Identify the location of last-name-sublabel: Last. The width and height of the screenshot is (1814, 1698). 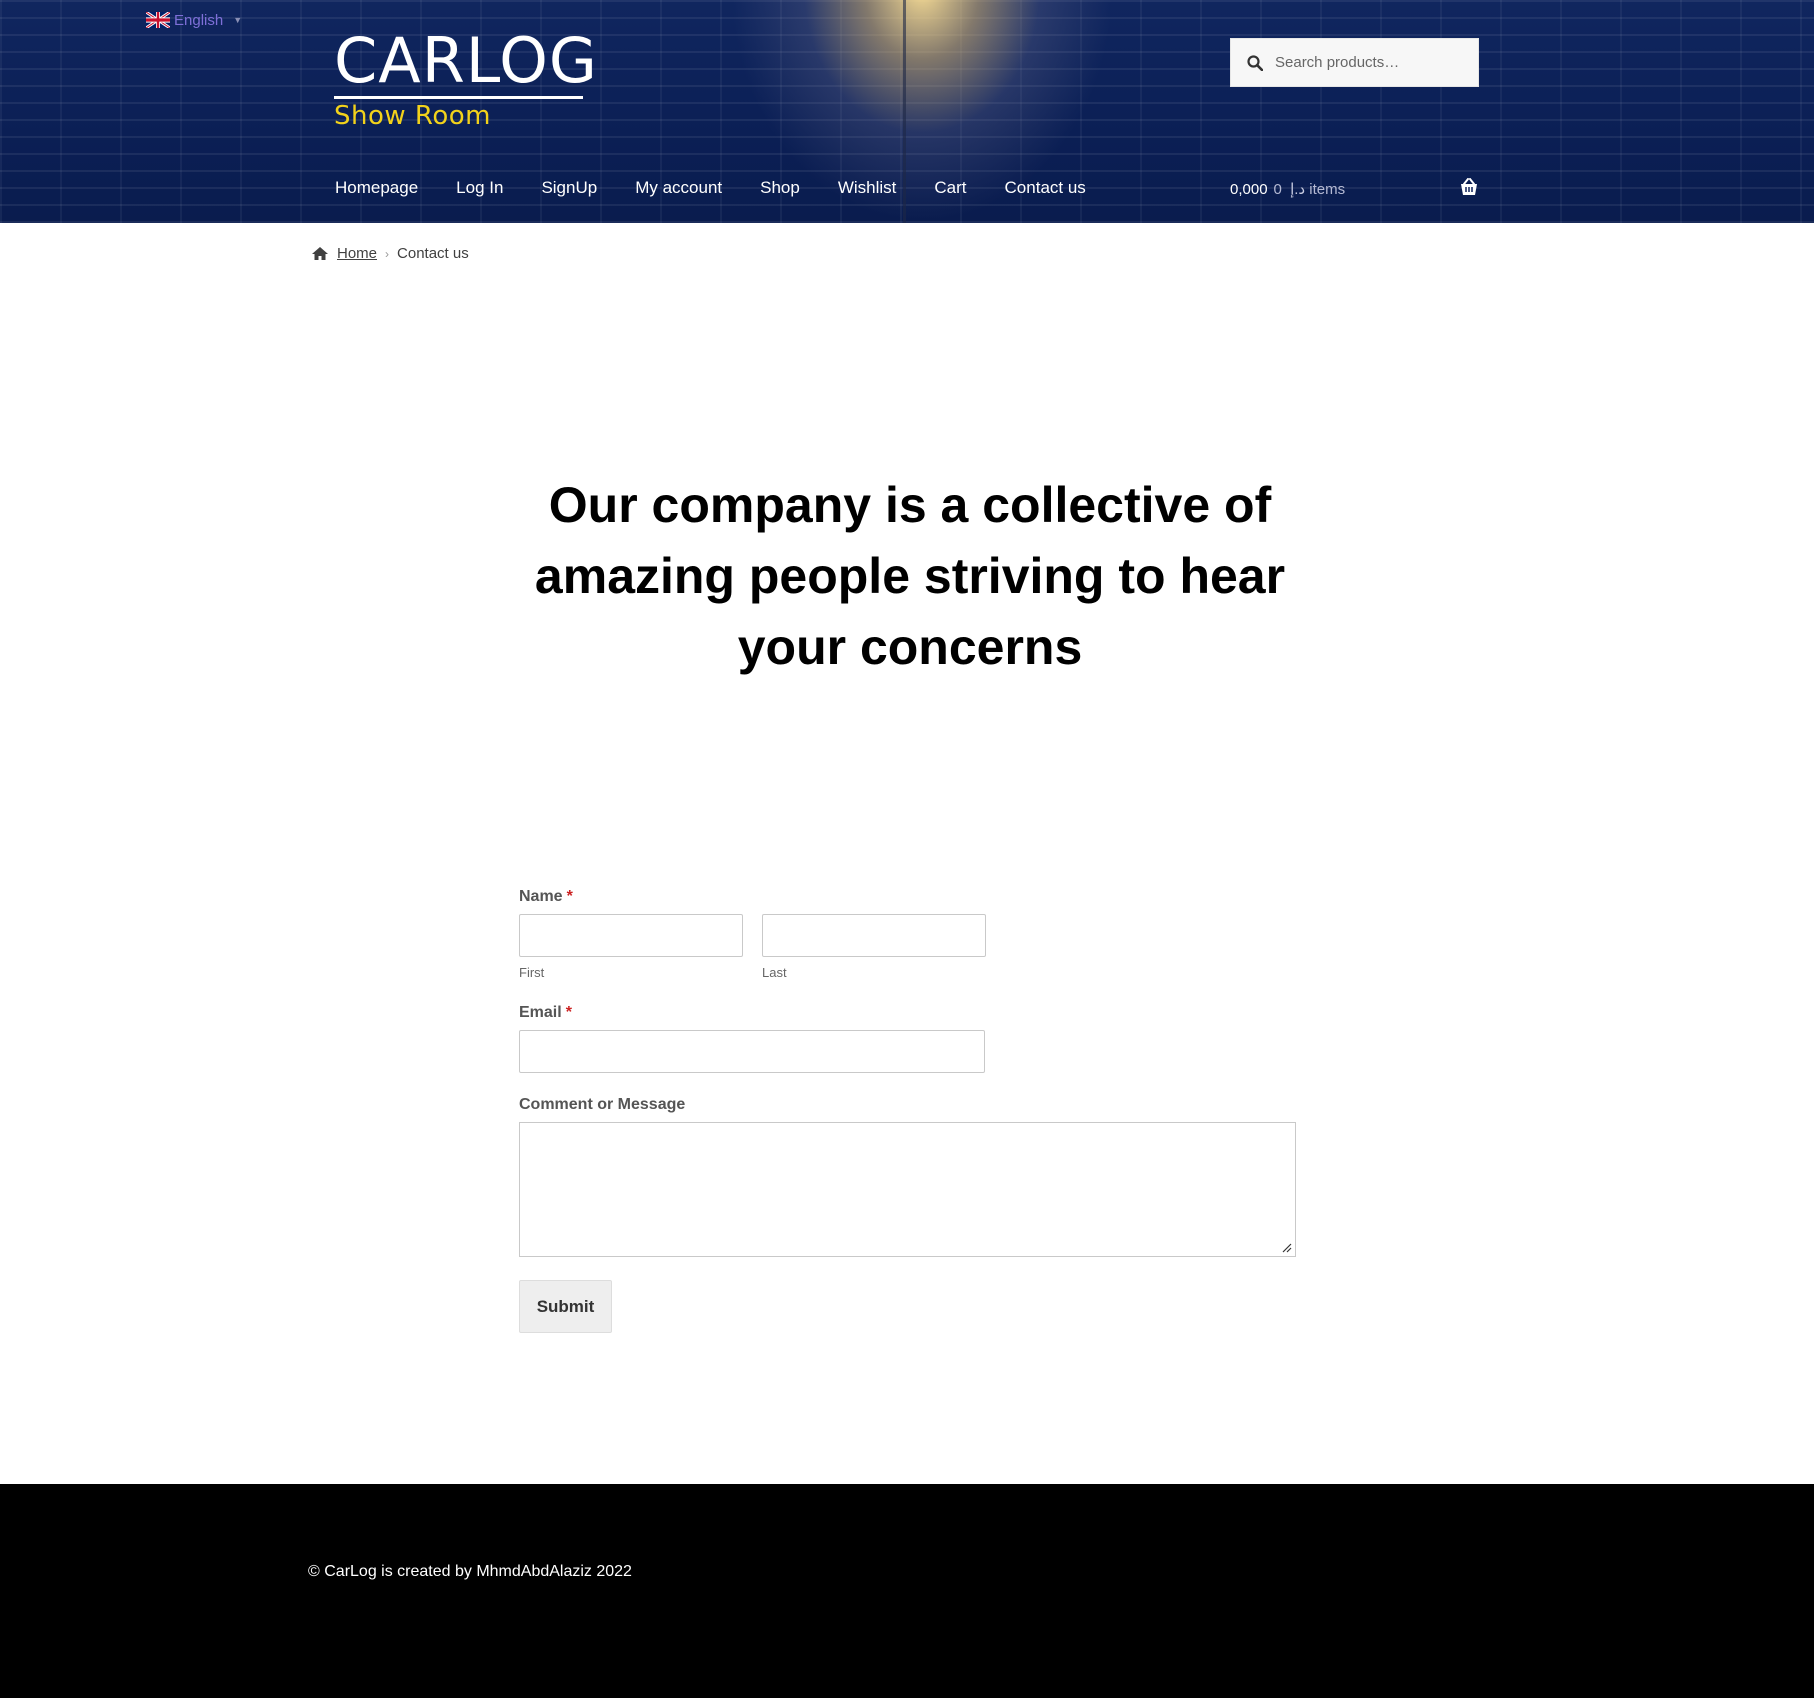
(774, 972).